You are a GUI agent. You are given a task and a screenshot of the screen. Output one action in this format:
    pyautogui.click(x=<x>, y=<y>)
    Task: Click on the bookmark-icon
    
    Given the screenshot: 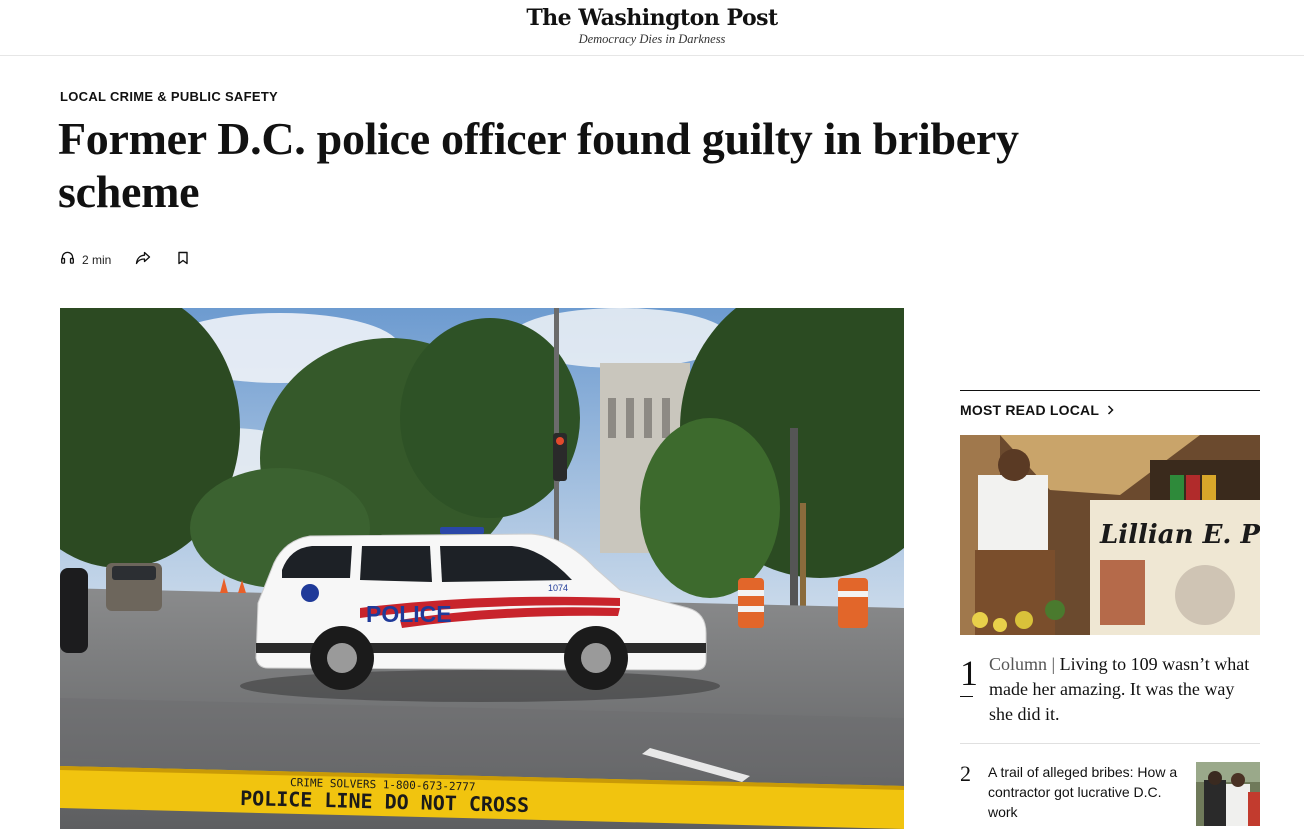 What is the action you would take?
    pyautogui.click(x=183, y=260)
    